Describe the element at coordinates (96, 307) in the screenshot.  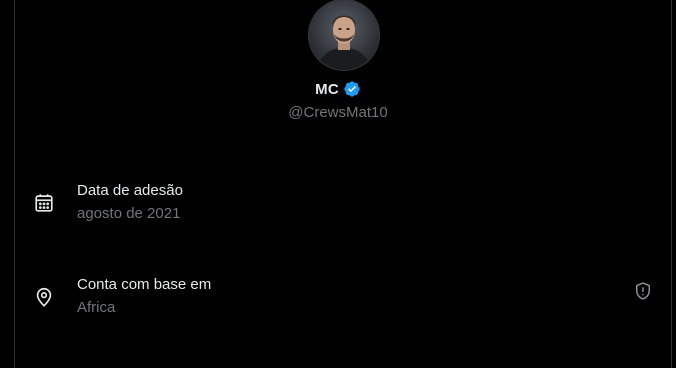
I see `location-value: Africa` at that location.